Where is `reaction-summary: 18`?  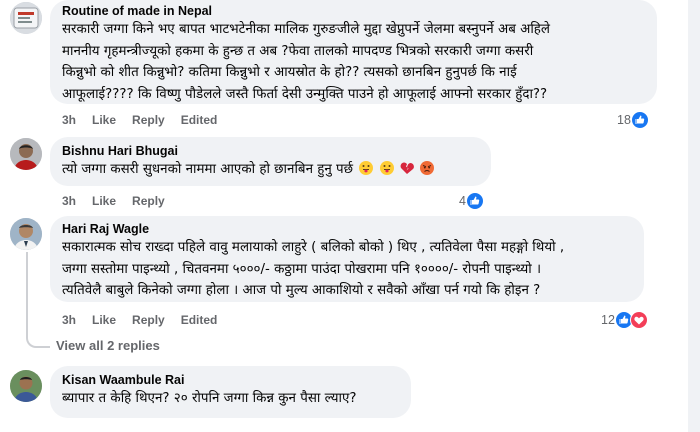
reaction-summary: 18 is located at coordinates (633, 120).